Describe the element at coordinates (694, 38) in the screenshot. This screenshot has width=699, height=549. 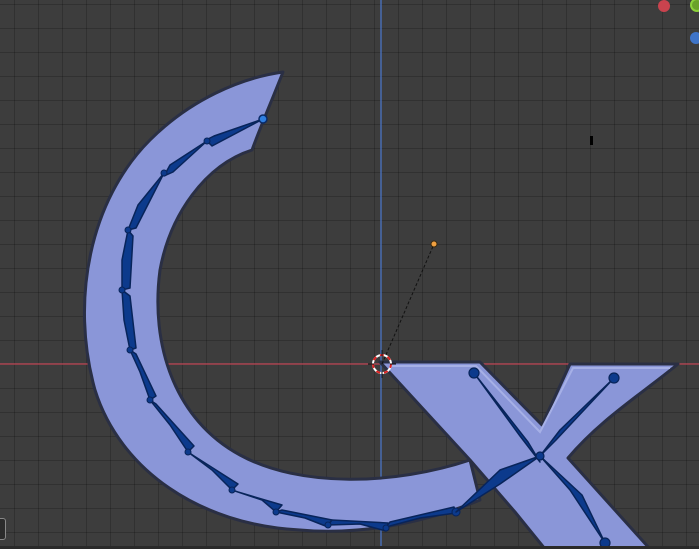
I see `gizmo-z-axis-icon` at that location.